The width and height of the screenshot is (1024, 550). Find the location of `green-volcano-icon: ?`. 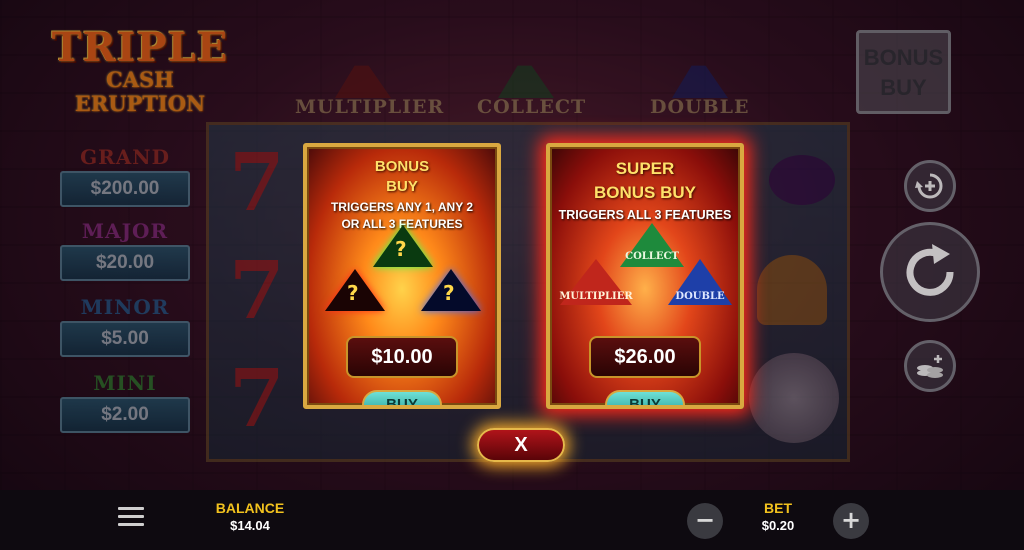

green-volcano-icon: ? is located at coordinates (403, 246).